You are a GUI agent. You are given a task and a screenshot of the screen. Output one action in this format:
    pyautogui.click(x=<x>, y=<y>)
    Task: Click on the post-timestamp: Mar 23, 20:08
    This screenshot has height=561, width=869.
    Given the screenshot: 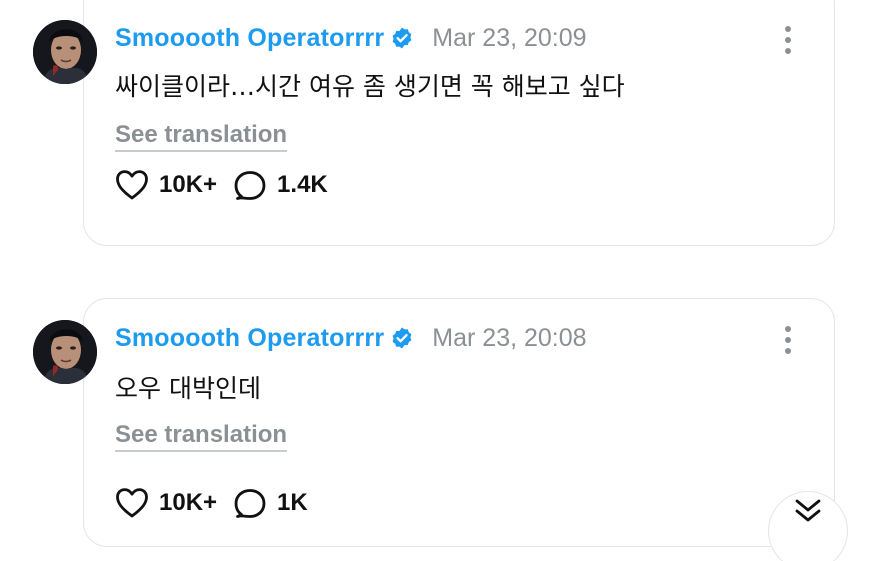 What is the action you would take?
    pyautogui.click(x=509, y=338)
    